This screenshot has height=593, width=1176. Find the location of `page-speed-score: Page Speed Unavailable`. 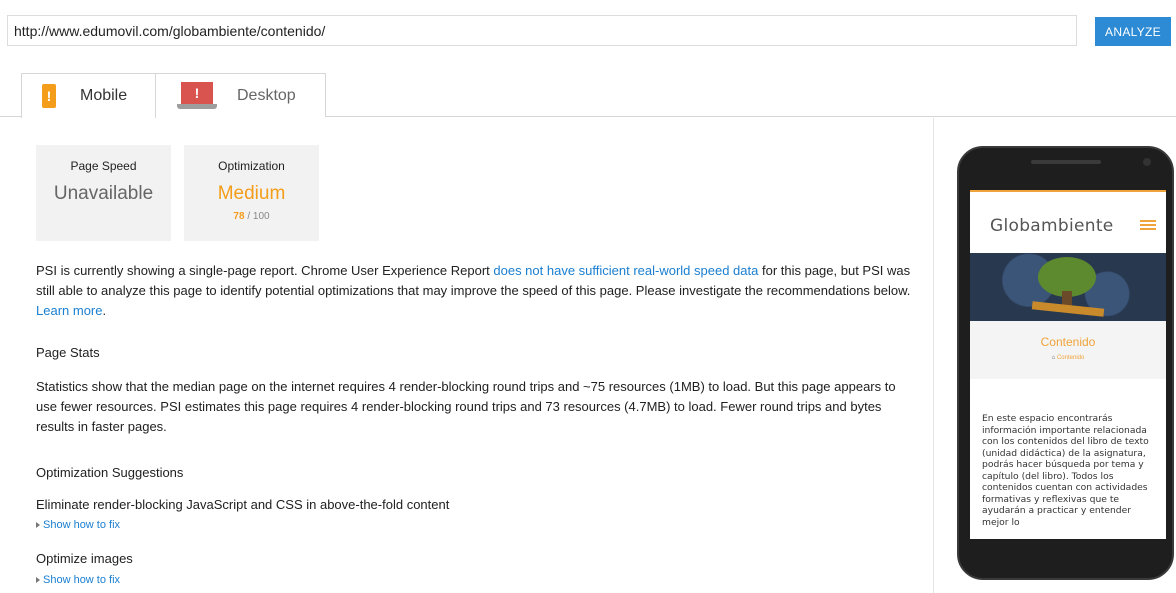

page-speed-score: Page Speed Unavailable is located at coordinates (103, 193).